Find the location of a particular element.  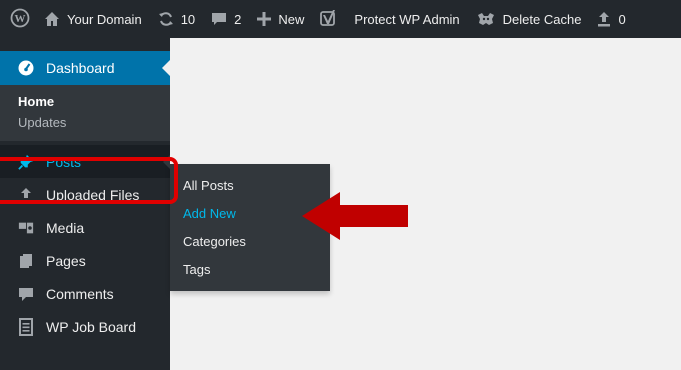

dashboard-submenu: Home Updates is located at coordinates (85, 113).